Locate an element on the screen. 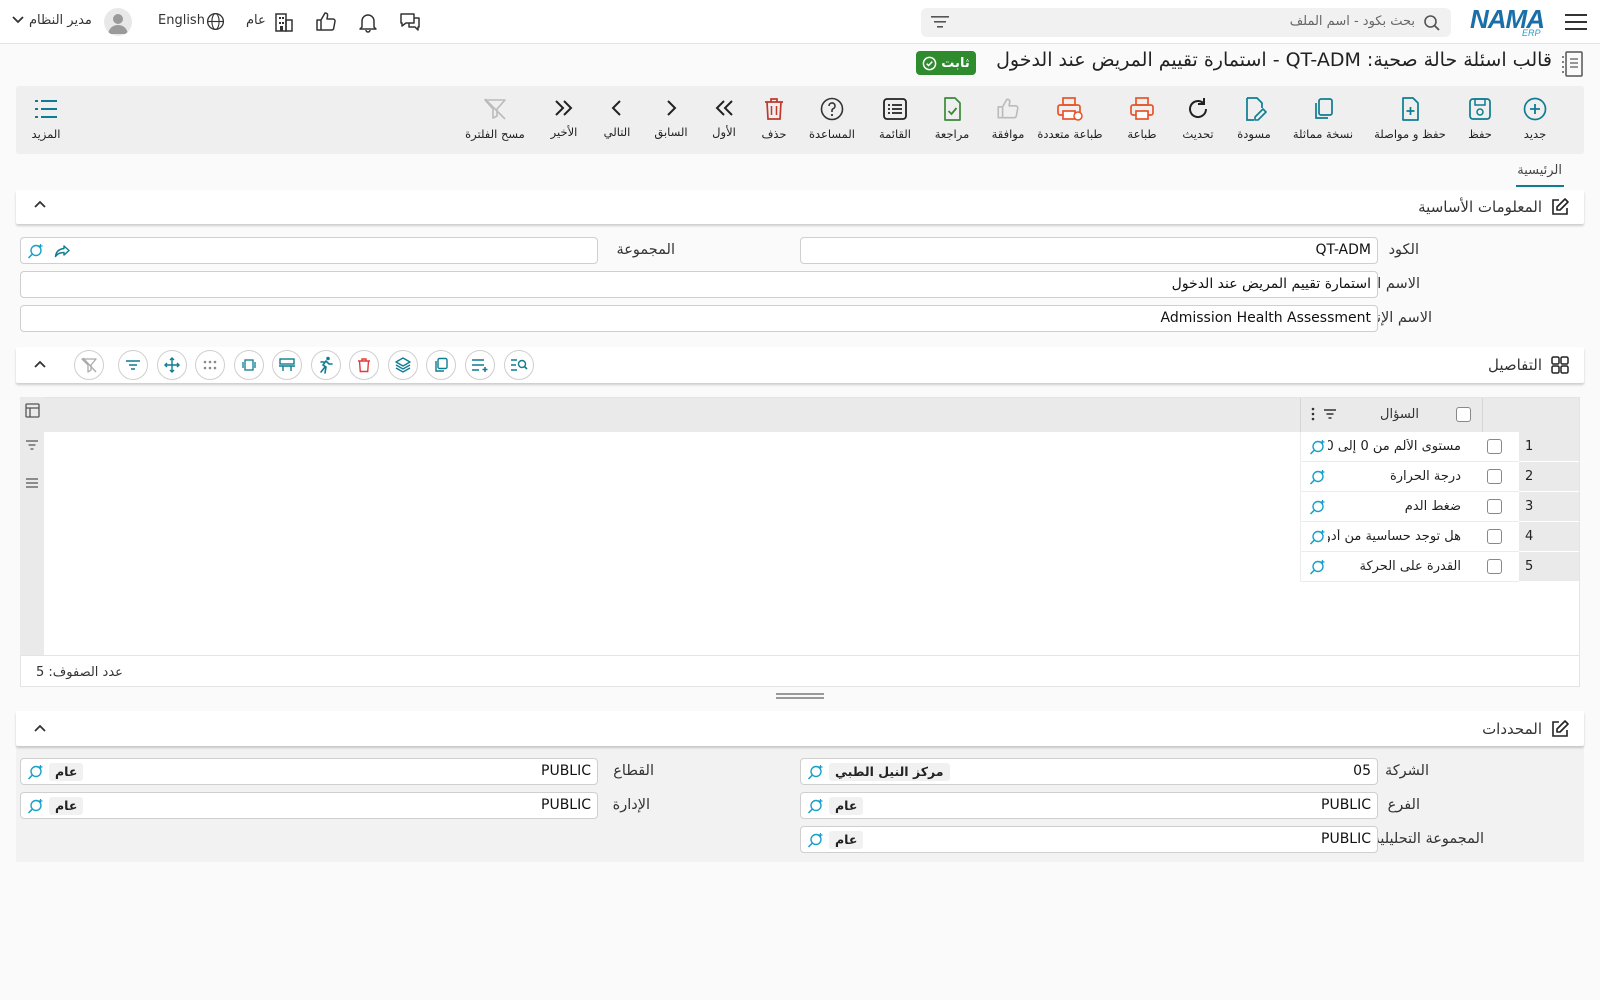 The width and height of the screenshot is (1600, 1000). table-row: القدرة على الحركة 5 is located at coordinates (1439, 567).